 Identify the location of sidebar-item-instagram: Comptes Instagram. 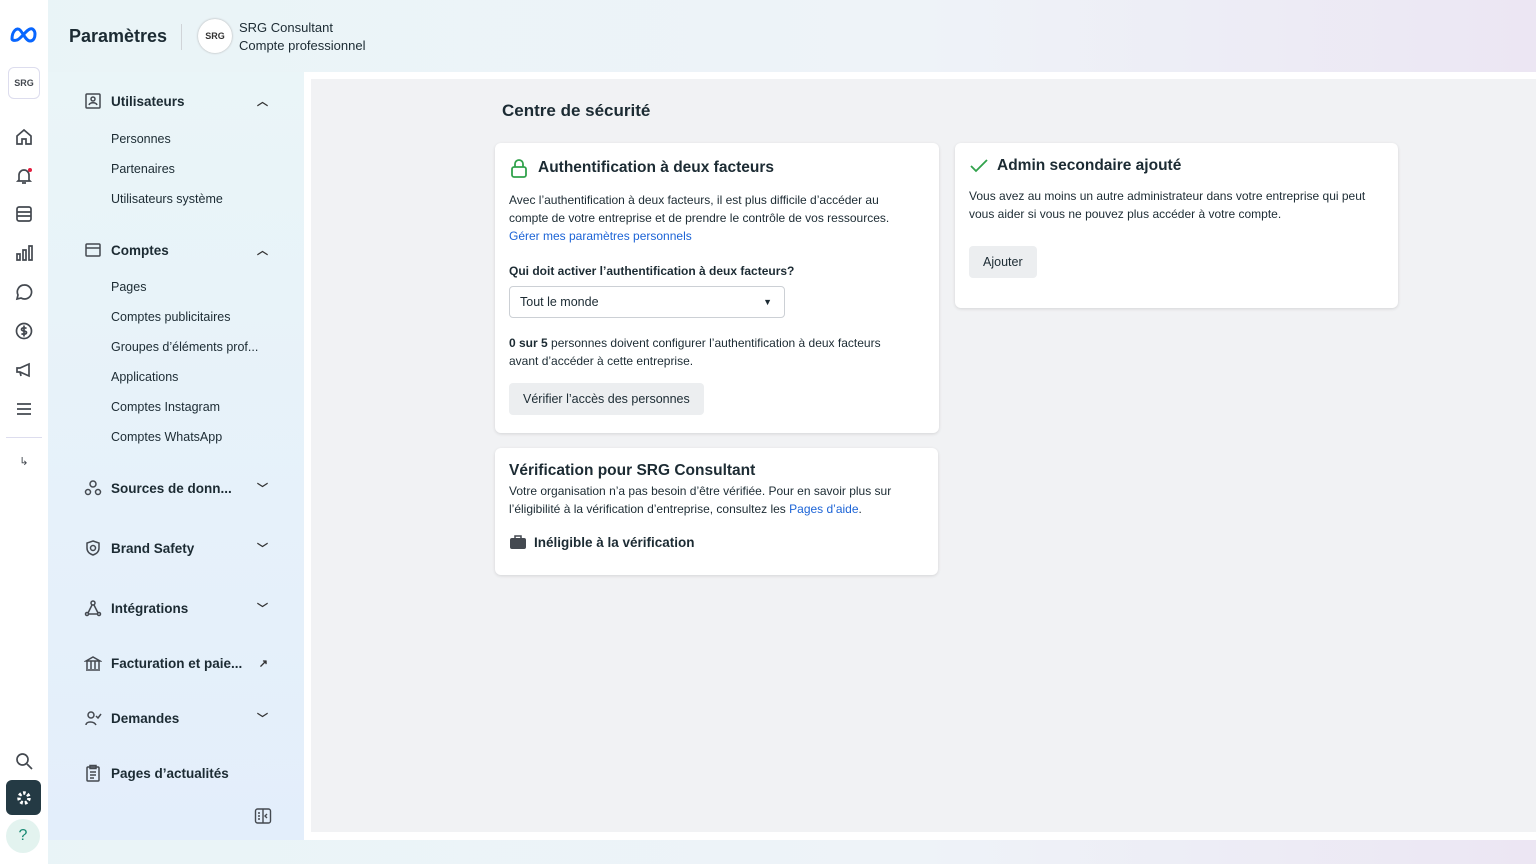
(165, 407).